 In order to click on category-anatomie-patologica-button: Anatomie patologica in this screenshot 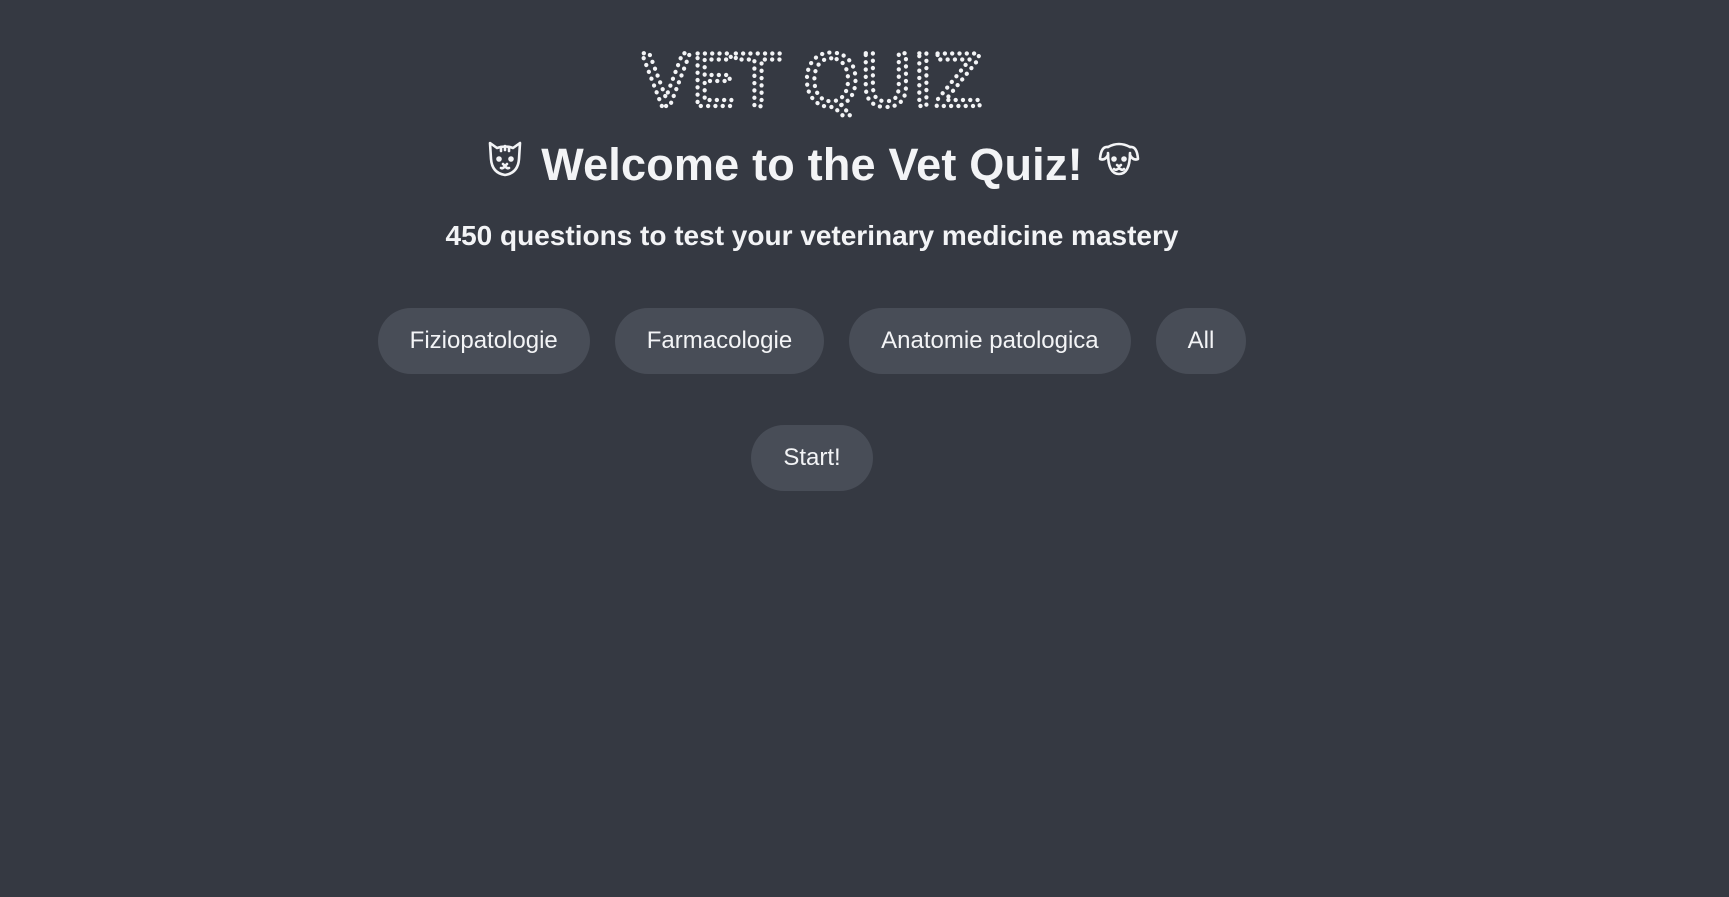, I will do `click(990, 341)`.